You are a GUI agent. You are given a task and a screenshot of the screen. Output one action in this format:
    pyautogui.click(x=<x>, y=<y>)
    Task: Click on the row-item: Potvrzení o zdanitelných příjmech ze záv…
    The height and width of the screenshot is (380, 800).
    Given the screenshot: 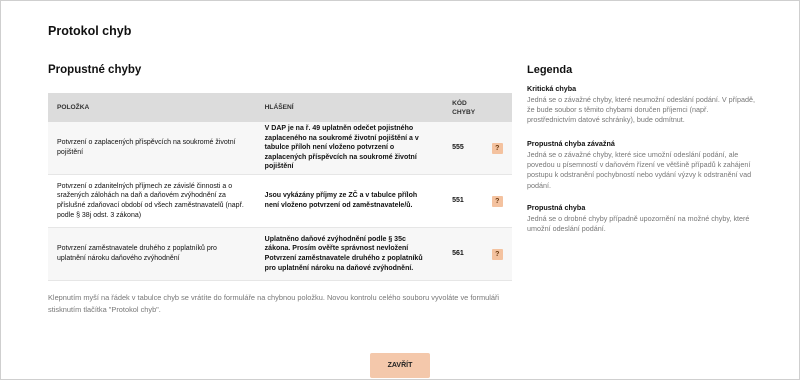 What is the action you would take?
    pyautogui.click(x=152, y=201)
    